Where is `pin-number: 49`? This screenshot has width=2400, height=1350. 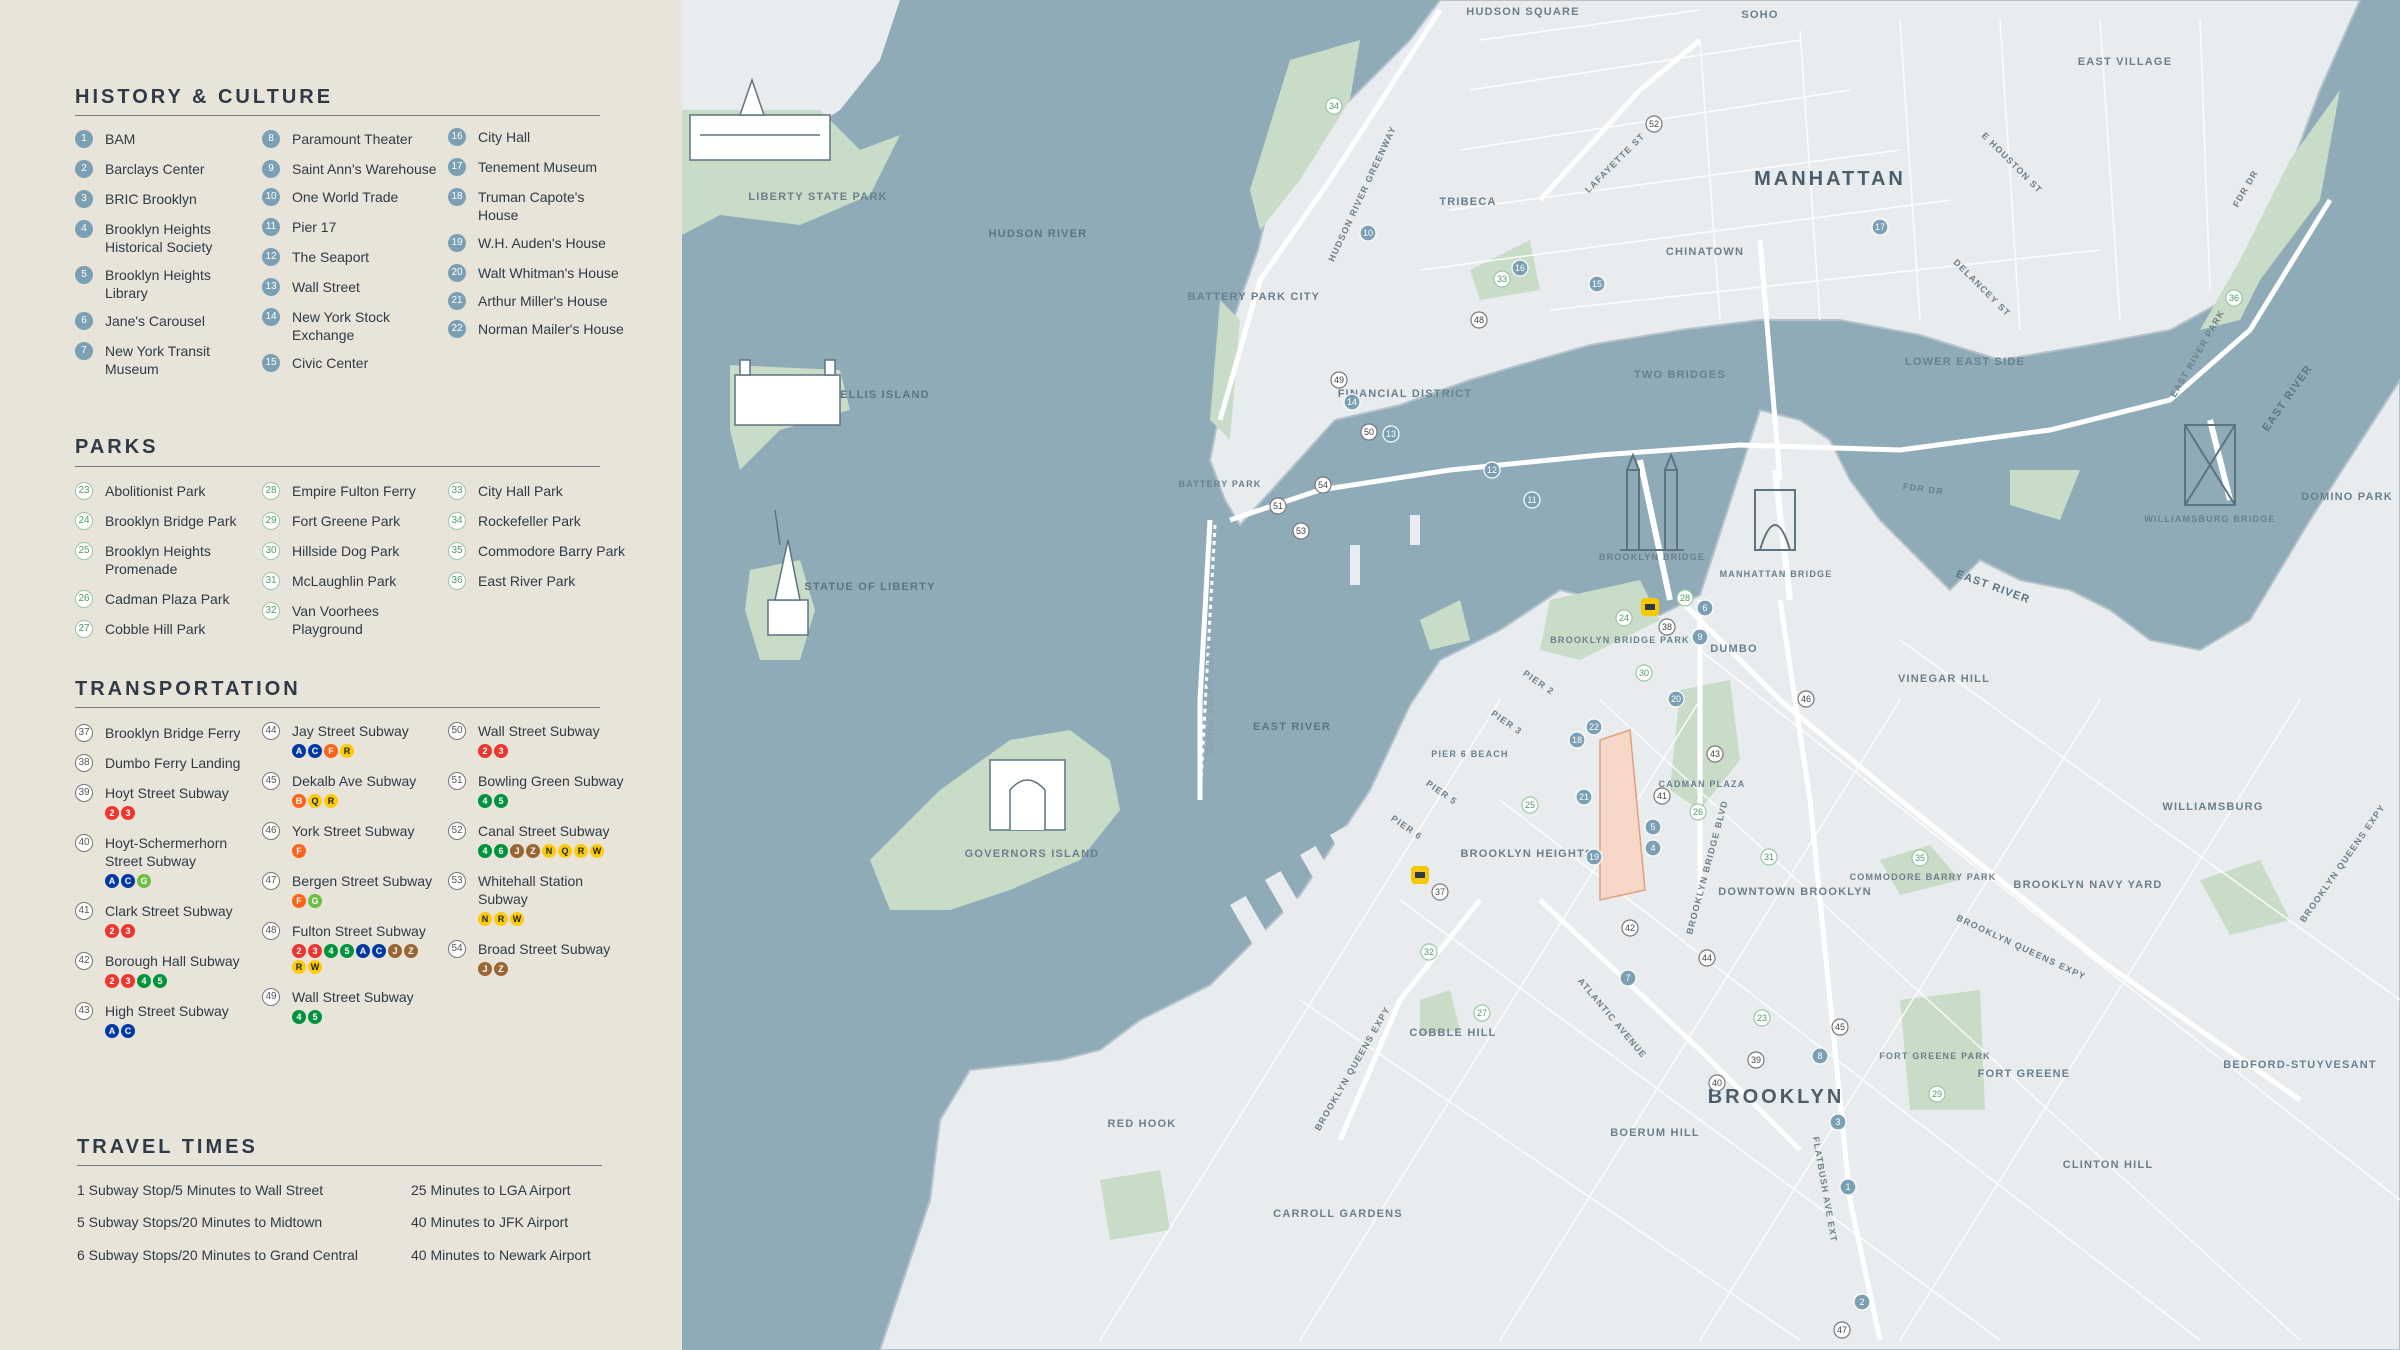
pin-number: 49 is located at coordinates (1339, 380).